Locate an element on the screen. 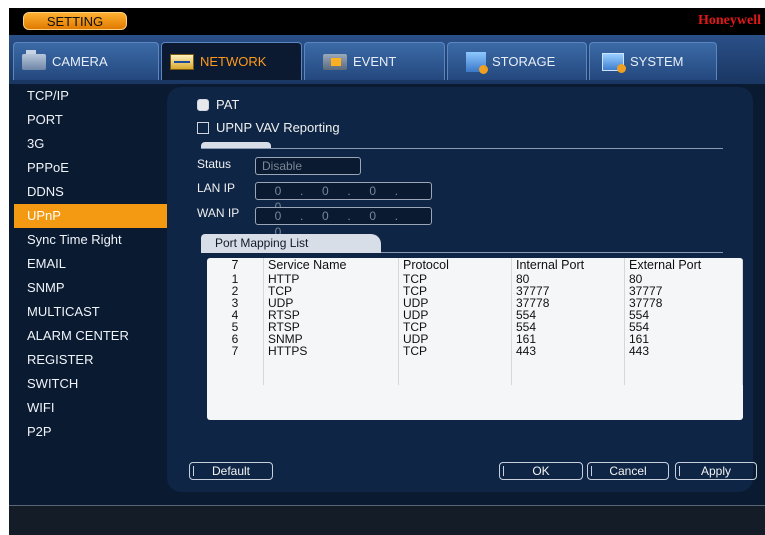 The image size is (765, 535). wan-ip-label: WAN IP is located at coordinates (218, 213).